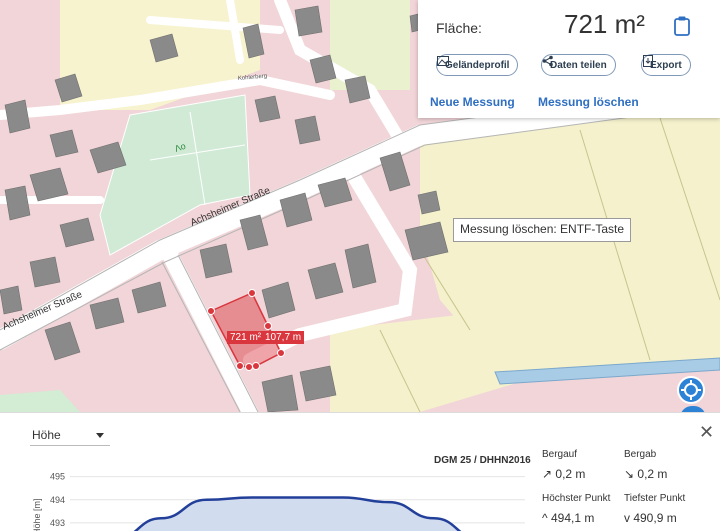 The image size is (720, 531). What do you see at coordinates (547, 61) in the screenshot?
I see `share-icon` at bounding box center [547, 61].